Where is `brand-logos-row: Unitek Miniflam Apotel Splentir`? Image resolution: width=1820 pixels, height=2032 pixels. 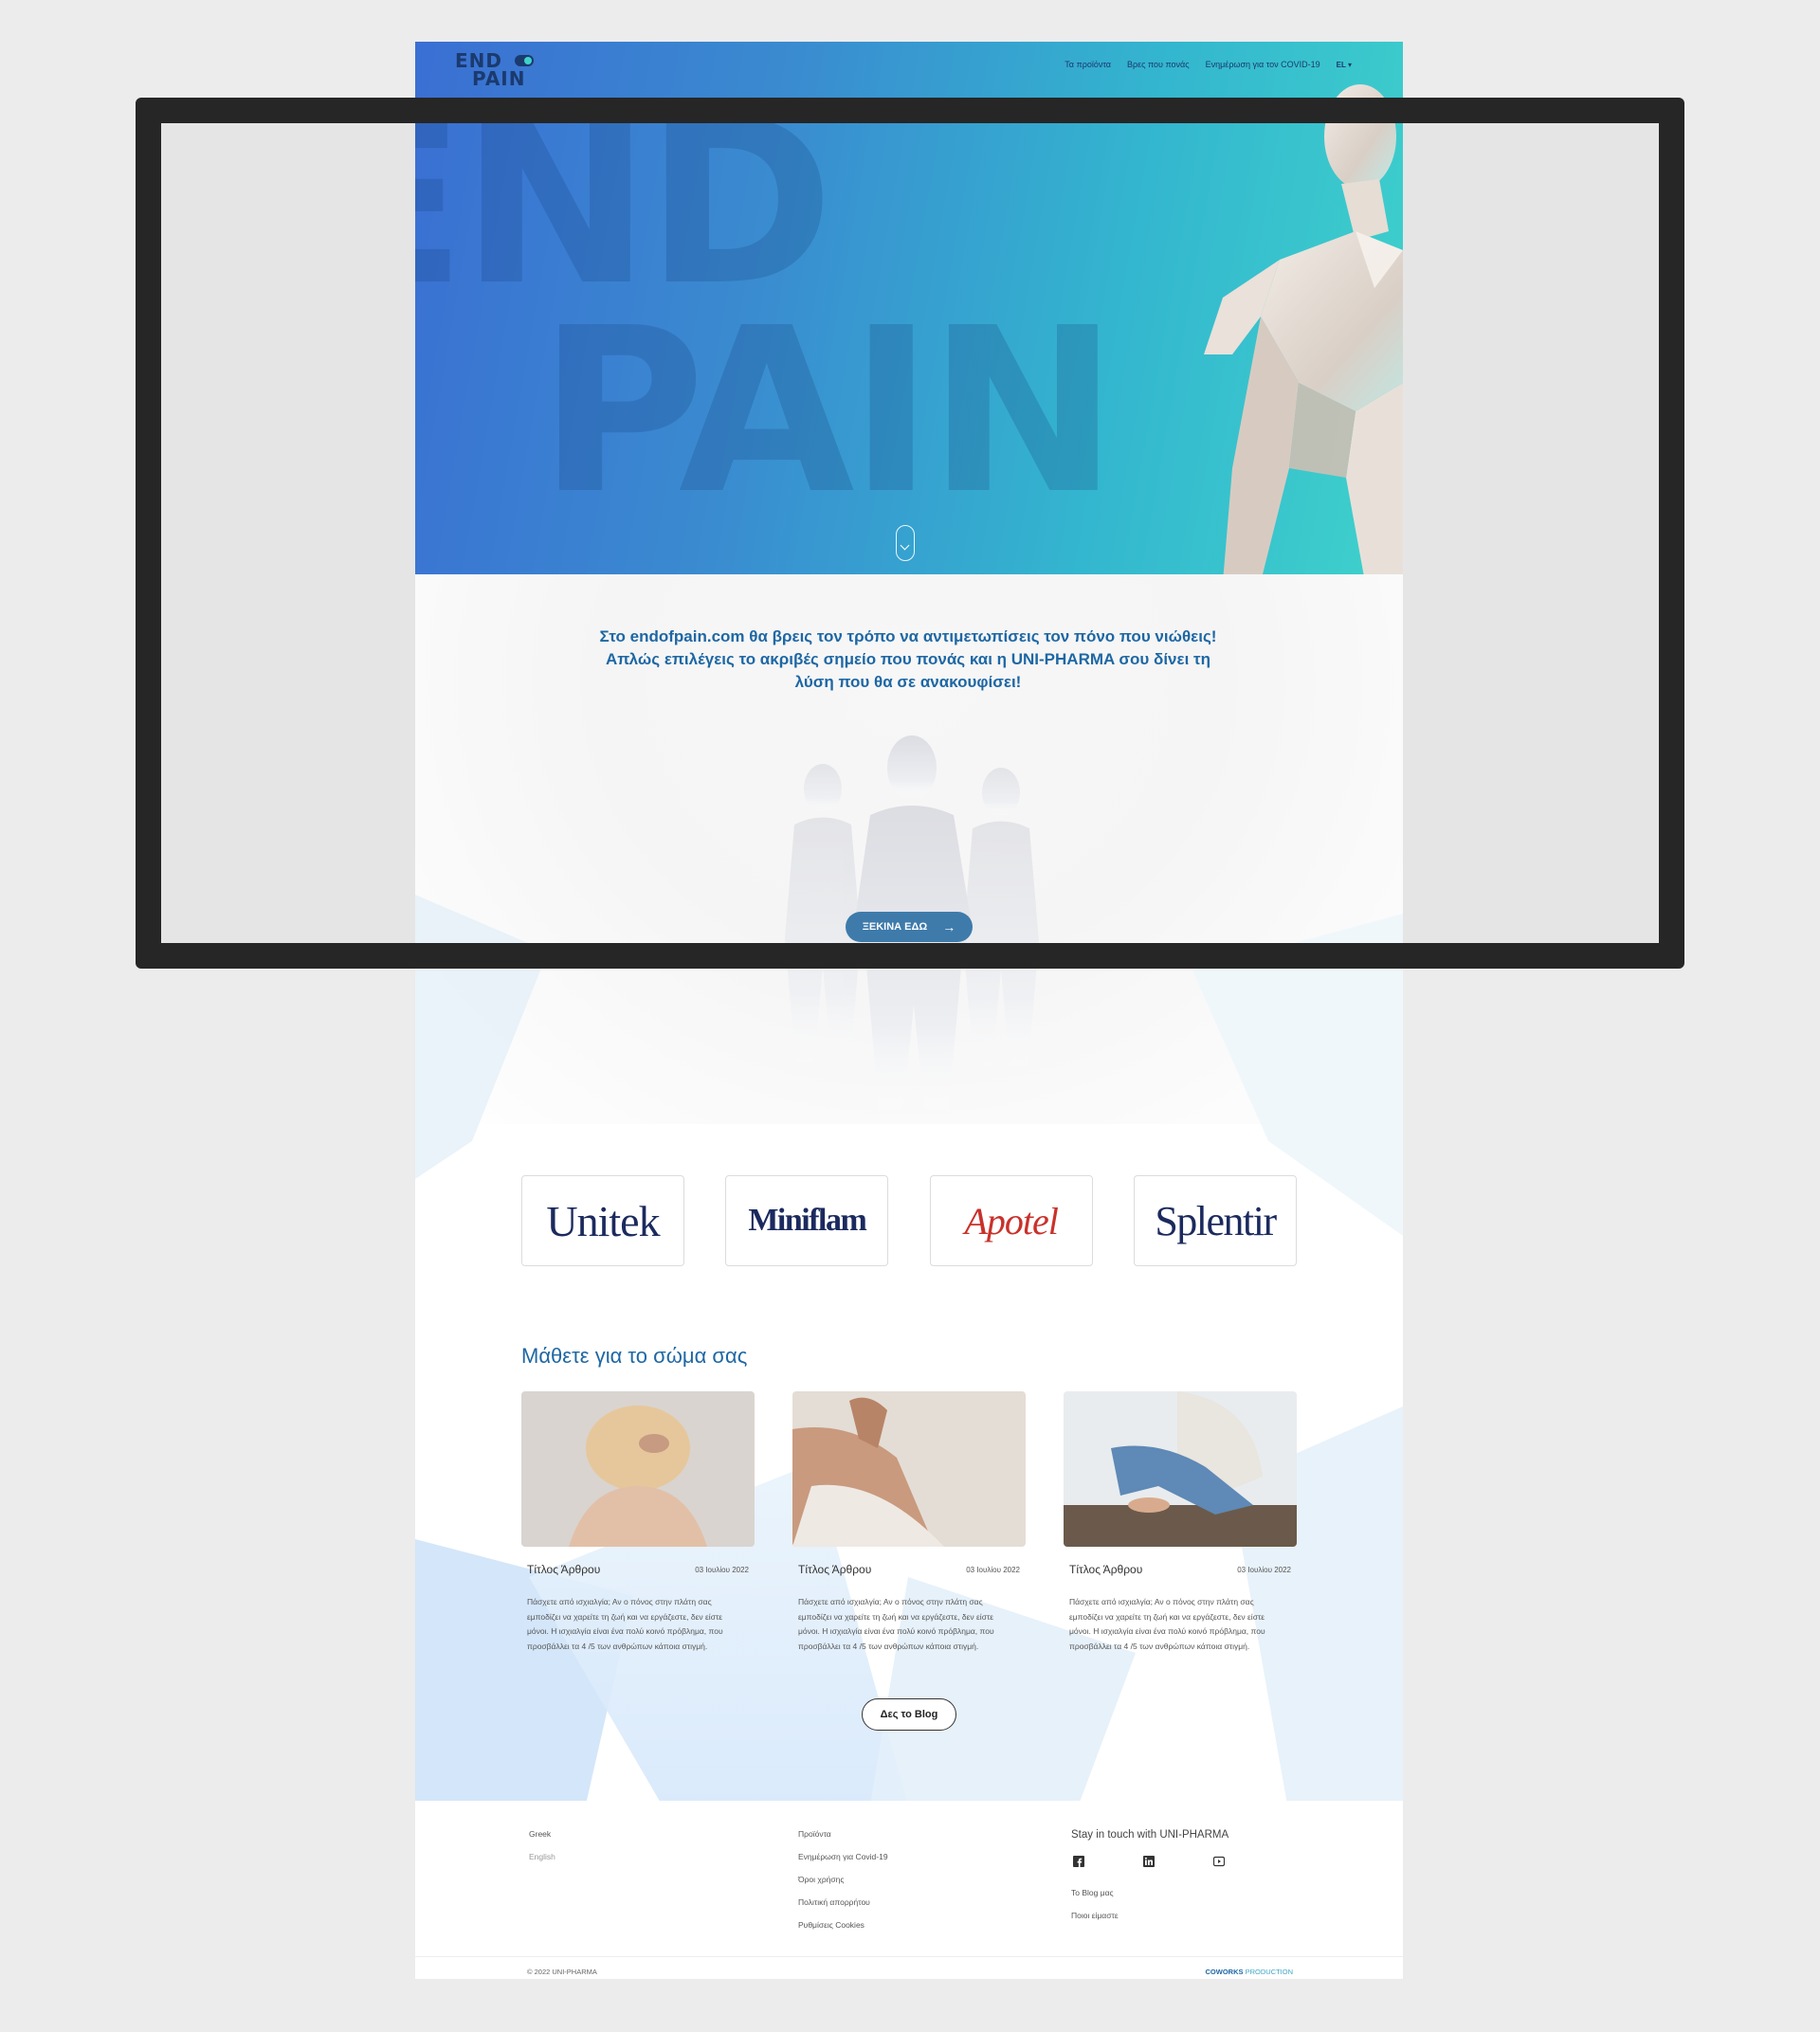 brand-logos-row: Unitek Miniflam Apotel Splentir is located at coordinates (909, 1220).